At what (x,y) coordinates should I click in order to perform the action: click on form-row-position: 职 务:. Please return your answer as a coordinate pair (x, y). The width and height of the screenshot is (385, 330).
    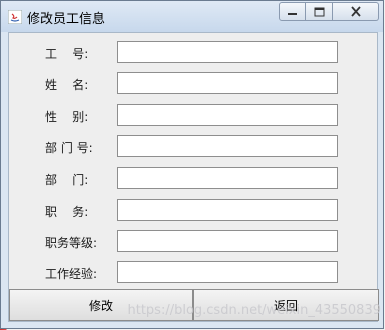
    Looking at the image, I should click on (194, 211).